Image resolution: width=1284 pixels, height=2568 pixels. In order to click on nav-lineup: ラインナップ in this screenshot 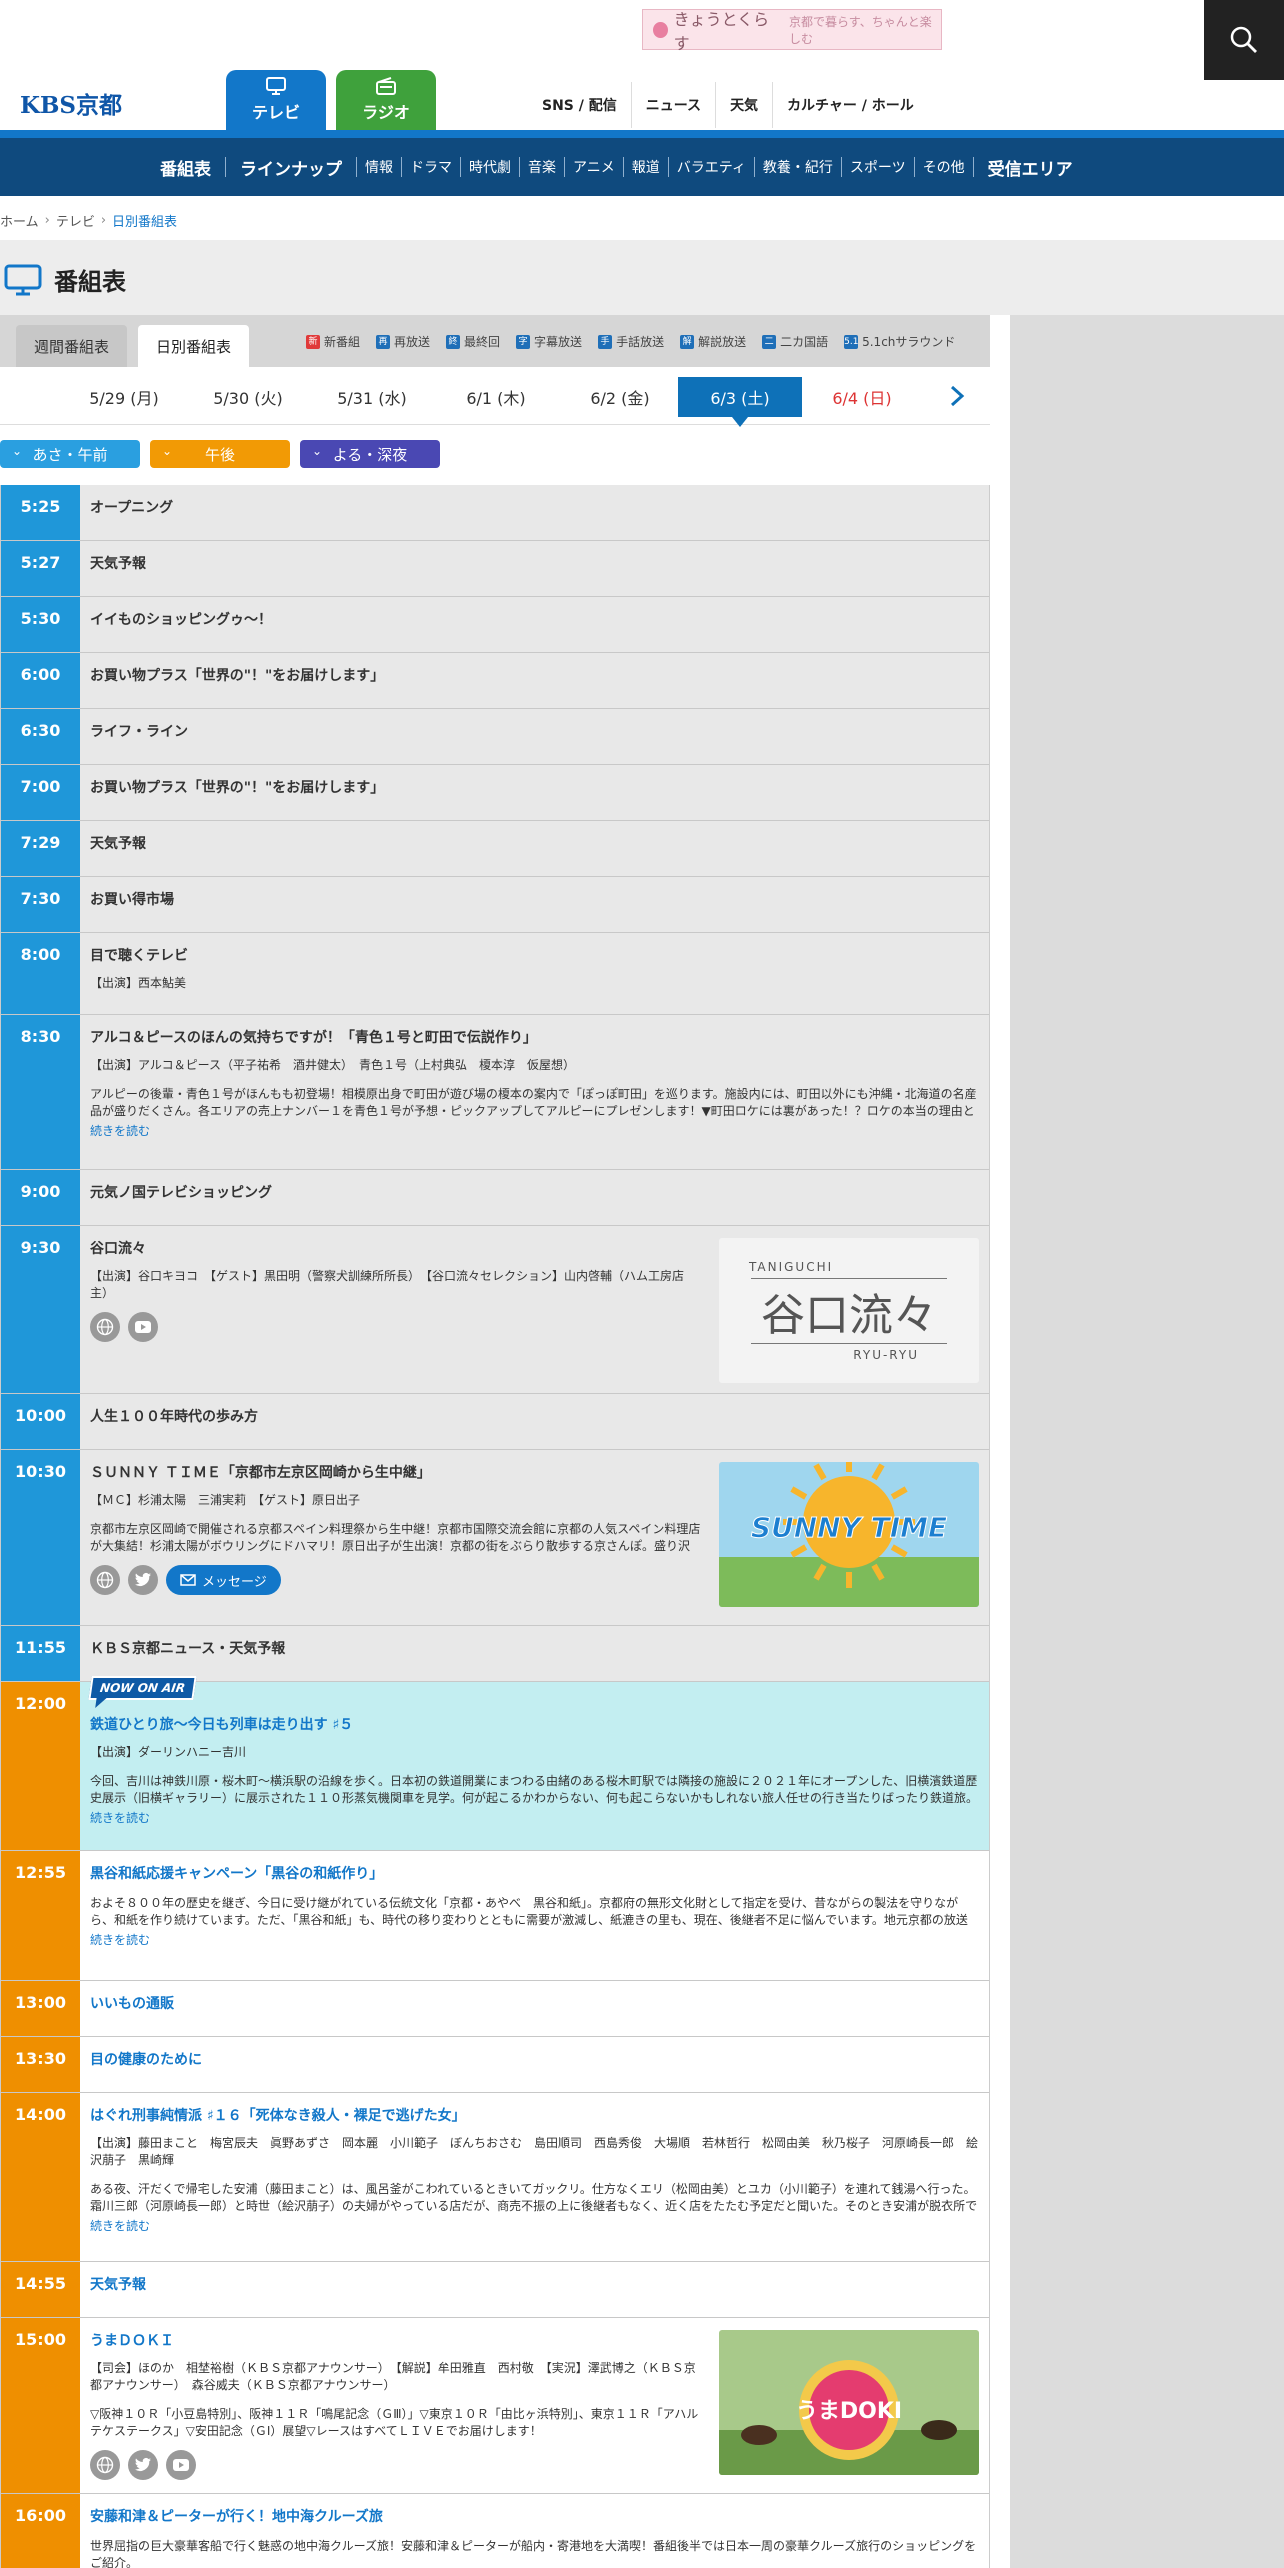, I will do `click(291, 167)`.